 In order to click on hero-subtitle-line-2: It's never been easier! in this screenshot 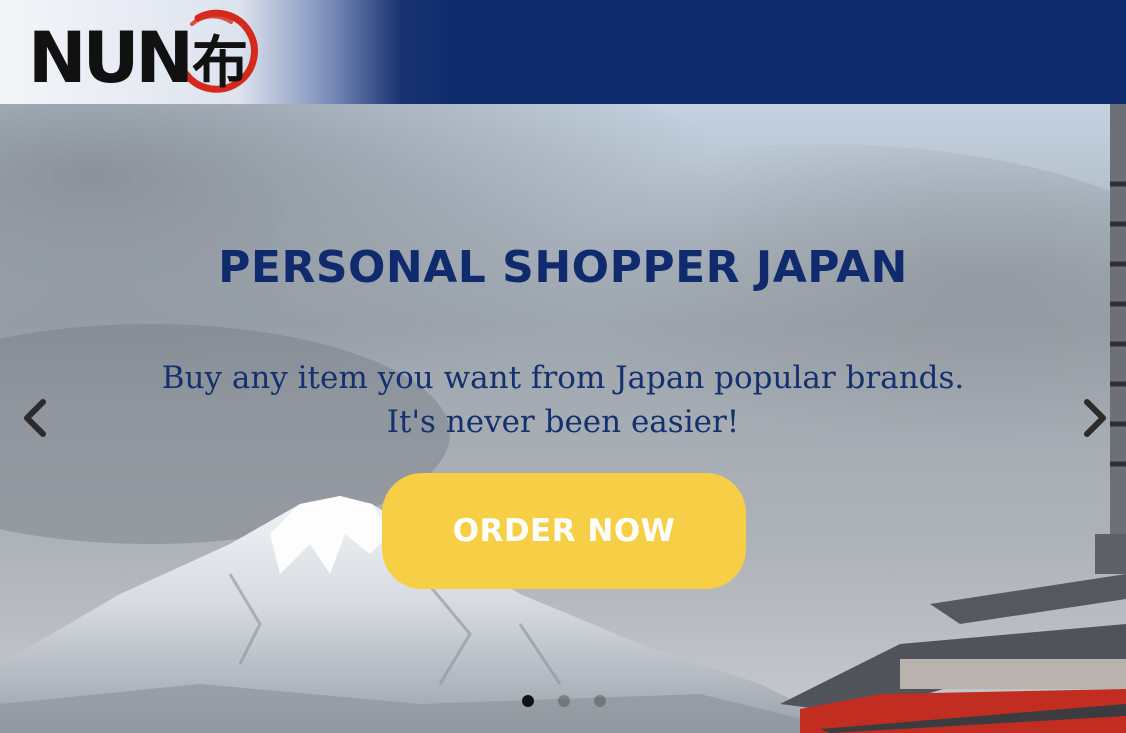, I will do `click(563, 422)`.